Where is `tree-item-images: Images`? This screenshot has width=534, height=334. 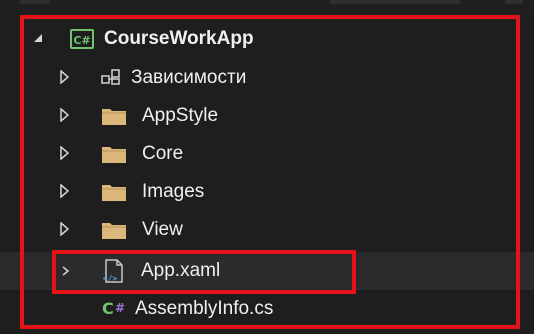
tree-item-images: Images is located at coordinates (267, 191).